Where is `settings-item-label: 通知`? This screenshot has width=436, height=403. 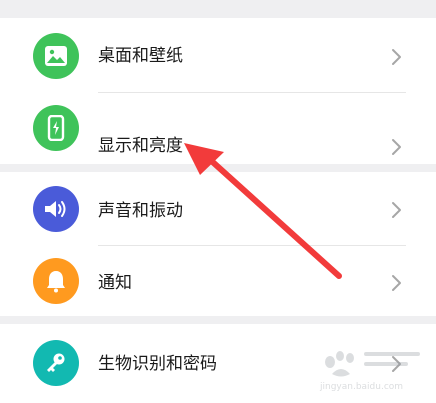
settings-item-label: 通知 is located at coordinates (115, 283).